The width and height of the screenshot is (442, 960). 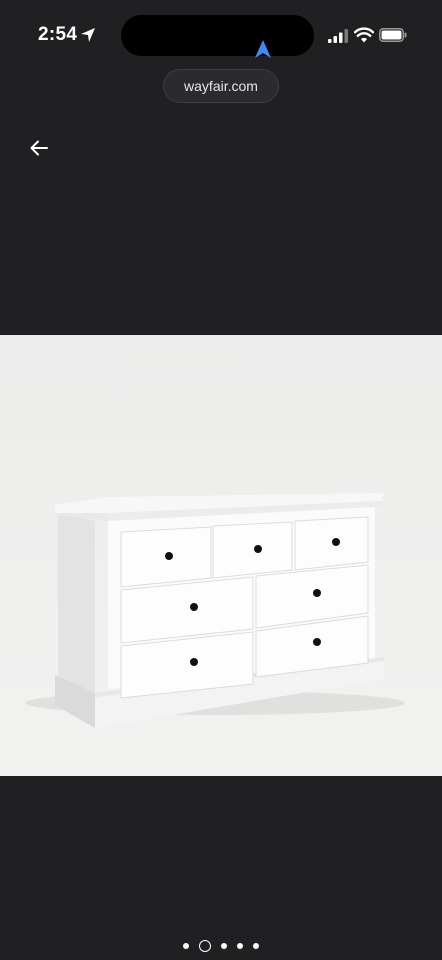 What do you see at coordinates (338, 36) in the screenshot?
I see `cellular-signal-icon` at bounding box center [338, 36].